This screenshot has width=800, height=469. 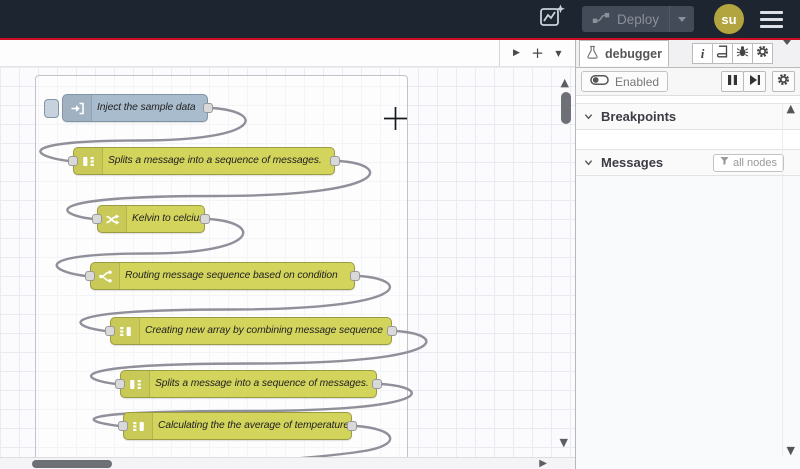 What do you see at coordinates (287, 53) in the screenshot?
I see `flow-tab-bar: ▶ + ▼` at bounding box center [287, 53].